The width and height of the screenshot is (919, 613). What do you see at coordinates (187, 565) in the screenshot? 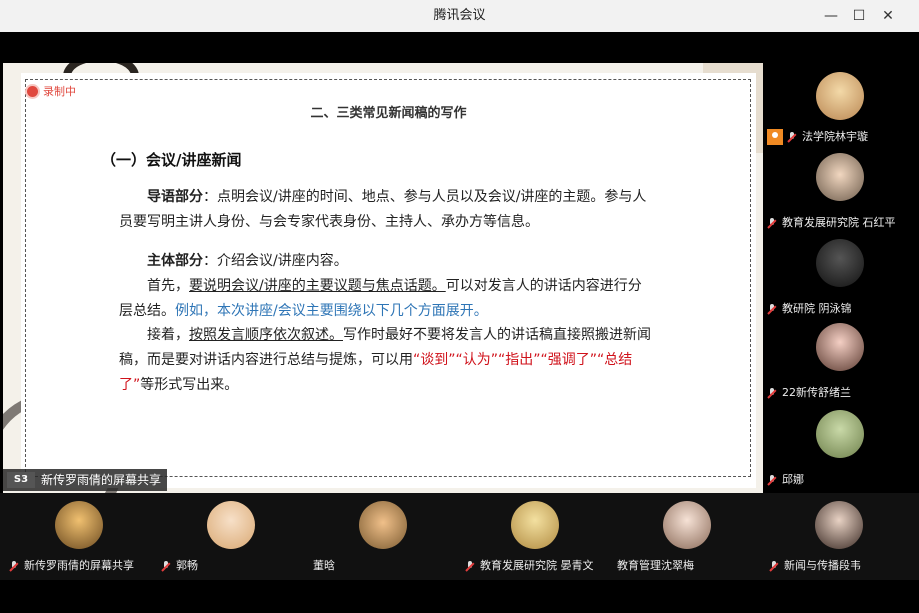
I see `participant-label: 郭畅` at bounding box center [187, 565].